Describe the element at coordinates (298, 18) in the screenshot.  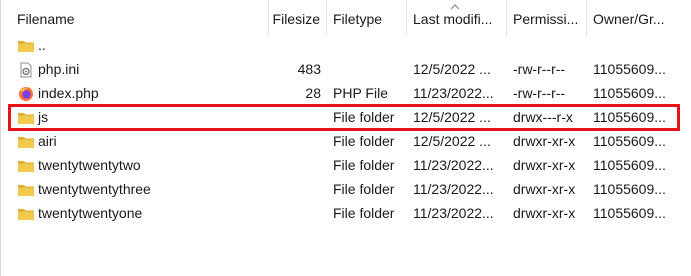
I see `column-header-filesize: Filesize` at that location.